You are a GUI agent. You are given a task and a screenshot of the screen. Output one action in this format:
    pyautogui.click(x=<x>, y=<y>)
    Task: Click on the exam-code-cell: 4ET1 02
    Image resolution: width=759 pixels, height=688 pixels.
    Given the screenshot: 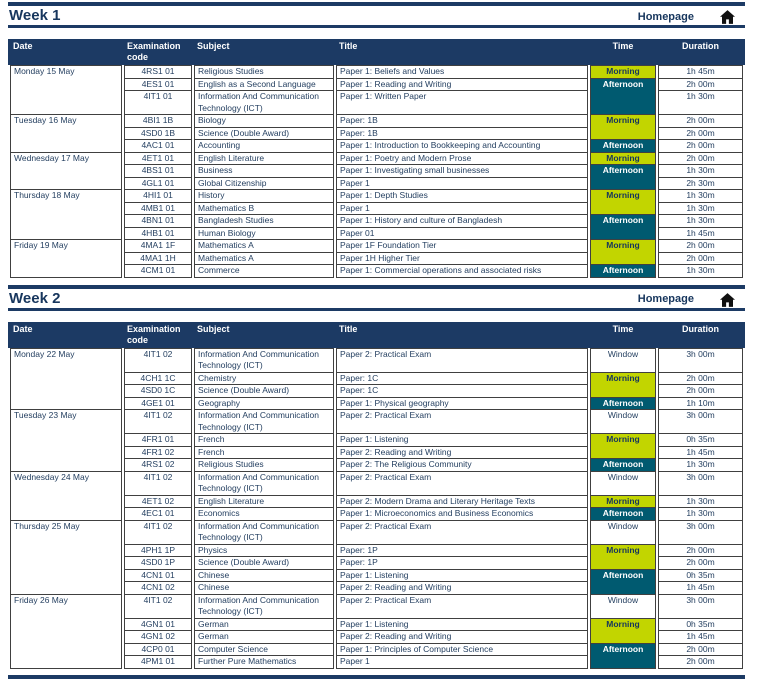 What is the action you would take?
    pyautogui.click(x=158, y=501)
    